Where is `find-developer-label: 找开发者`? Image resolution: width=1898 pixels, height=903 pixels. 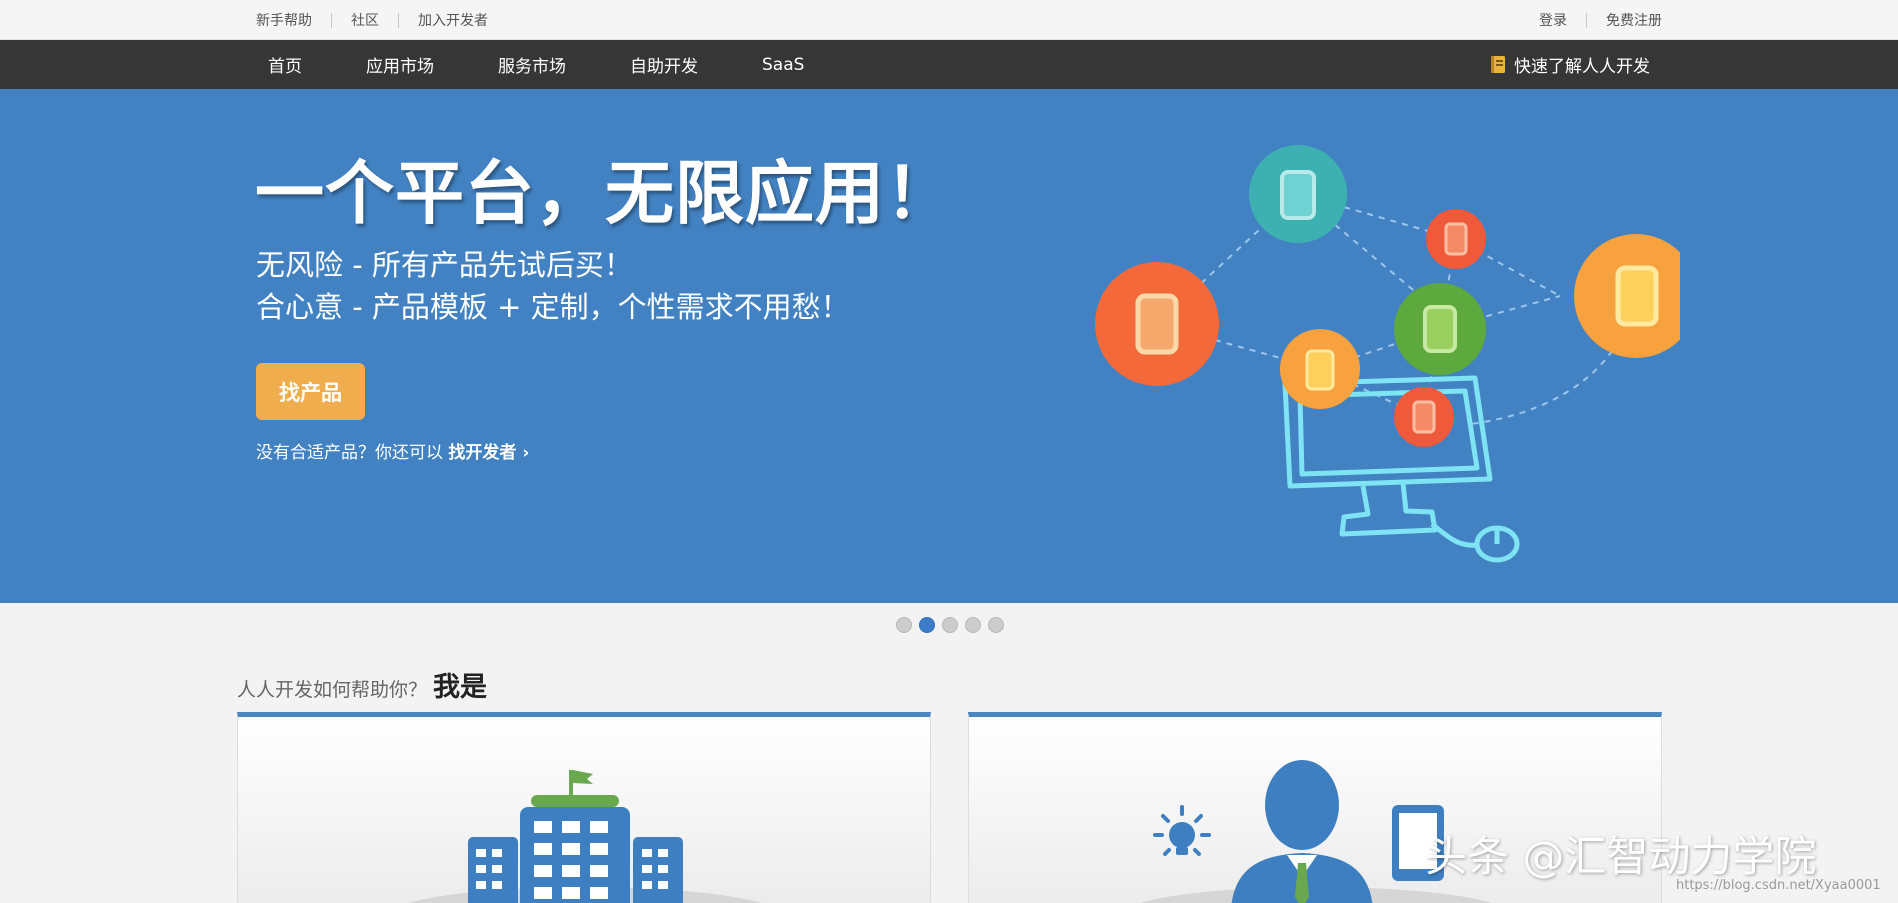
find-developer-label: 找开发者 is located at coordinates (482, 453).